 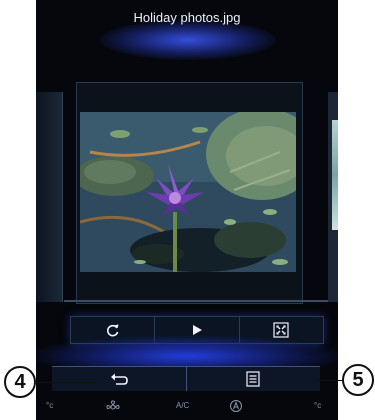 What do you see at coordinates (50, 405) in the screenshot?
I see `left-temp-unit: °c` at bounding box center [50, 405].